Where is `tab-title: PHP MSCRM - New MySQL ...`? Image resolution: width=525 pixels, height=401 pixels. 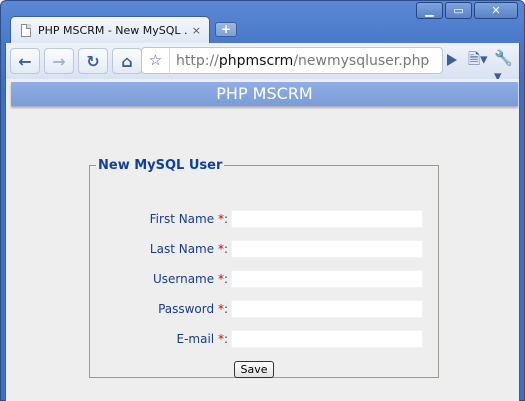 tab-title: PHP MSCRM - New MySQL ... is located at coordinates (113, 30).